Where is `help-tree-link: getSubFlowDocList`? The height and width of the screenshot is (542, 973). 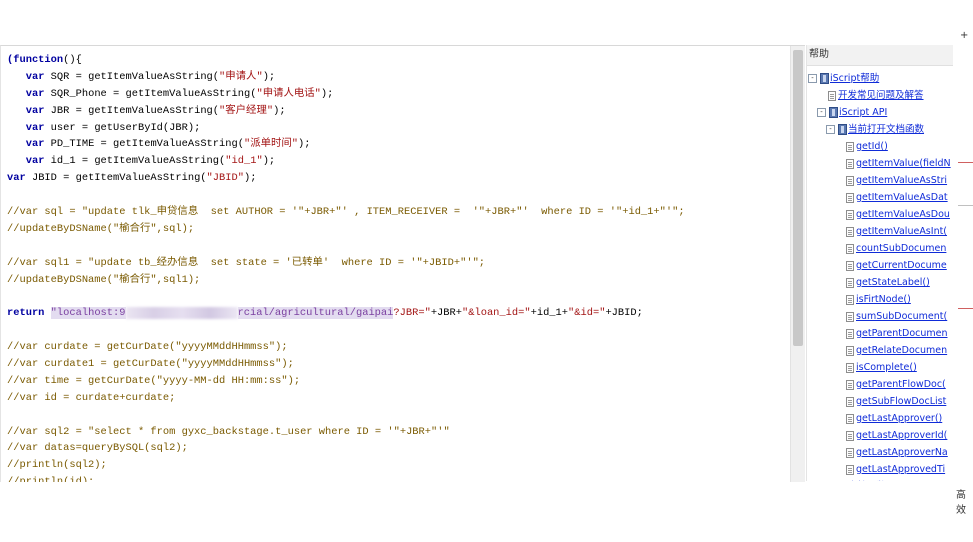 help-tree-link: getSubFlowDocList is located at coordinates (901, 401).